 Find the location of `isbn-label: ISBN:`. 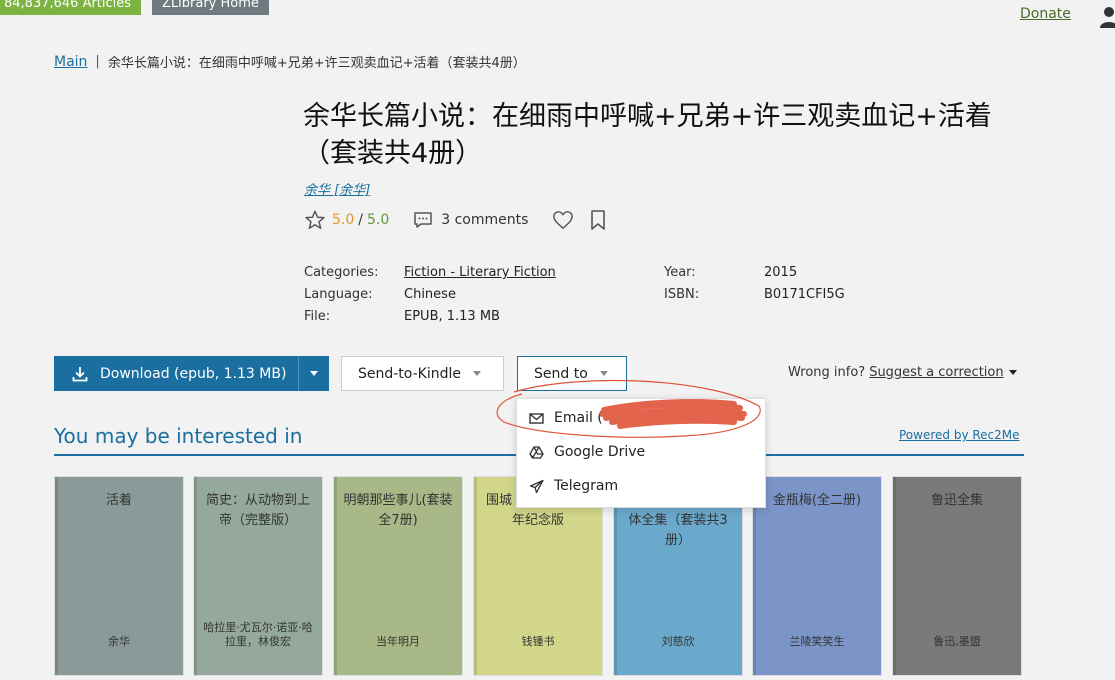

isbn-label: ISBN: is located at coordinates (682, 294).